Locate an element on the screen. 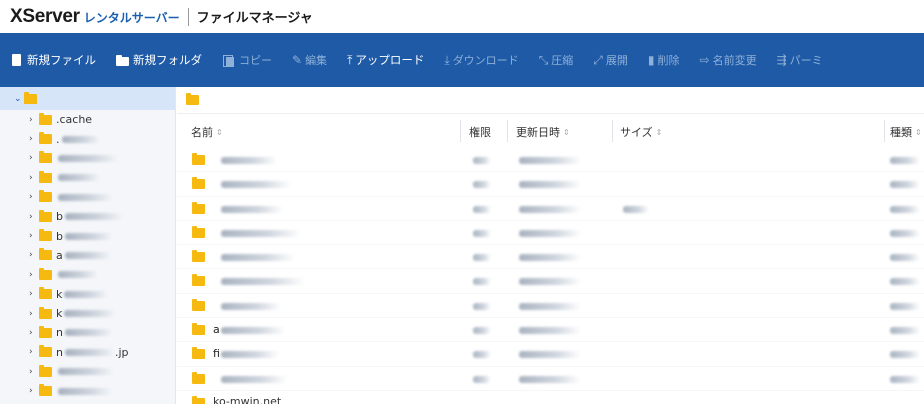 The image size is (924, 404). row-name: ko-mwin.net is located at coordinates (247, 399).